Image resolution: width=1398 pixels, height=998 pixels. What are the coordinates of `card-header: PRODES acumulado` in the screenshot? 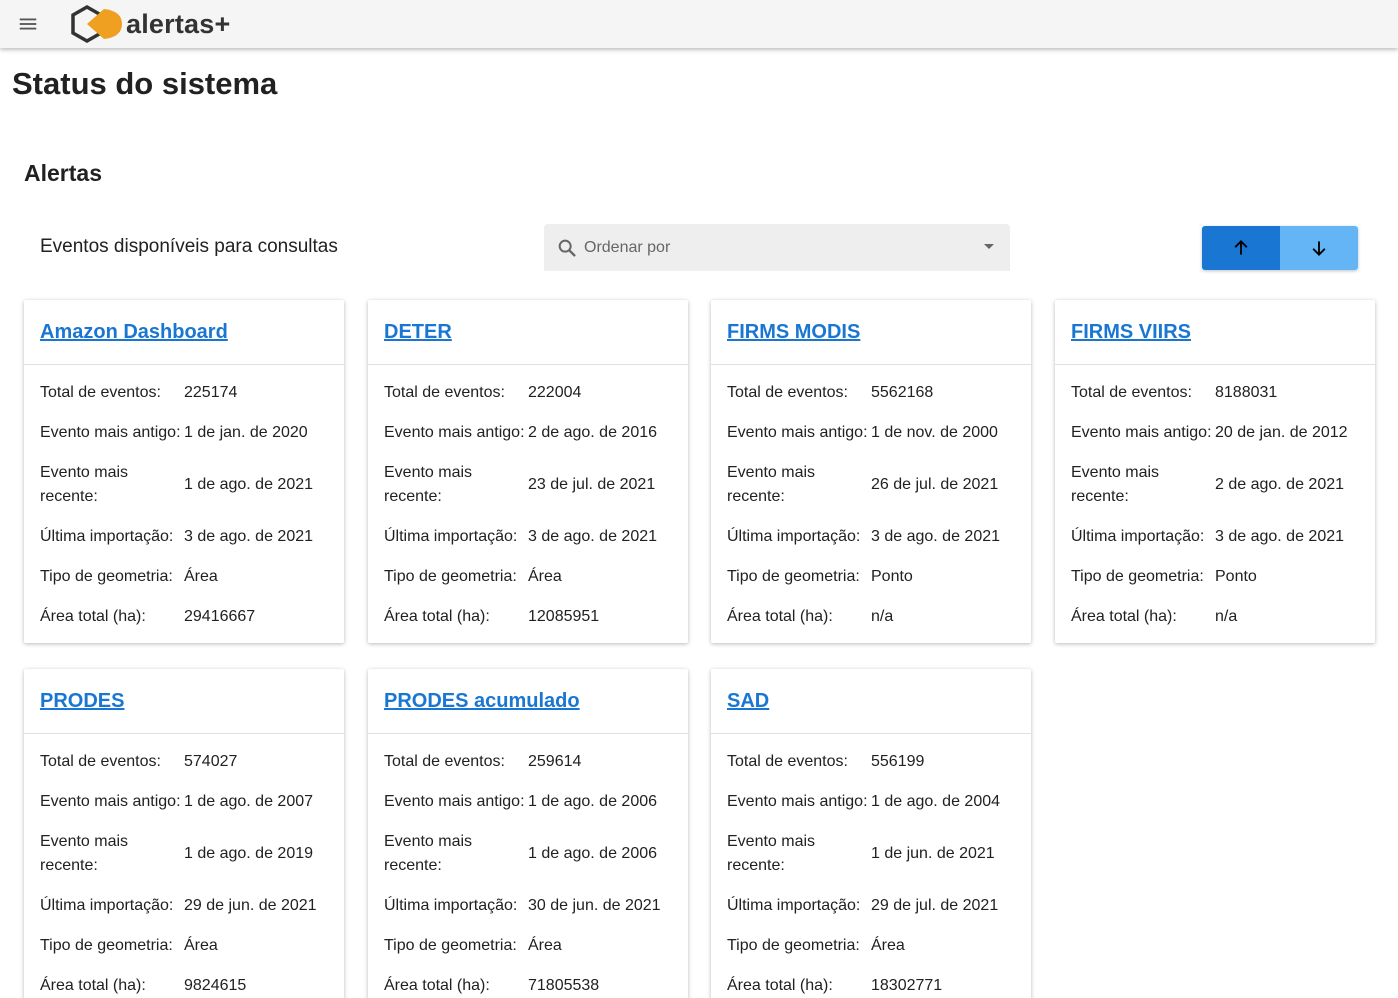 It's located at (528, 701).